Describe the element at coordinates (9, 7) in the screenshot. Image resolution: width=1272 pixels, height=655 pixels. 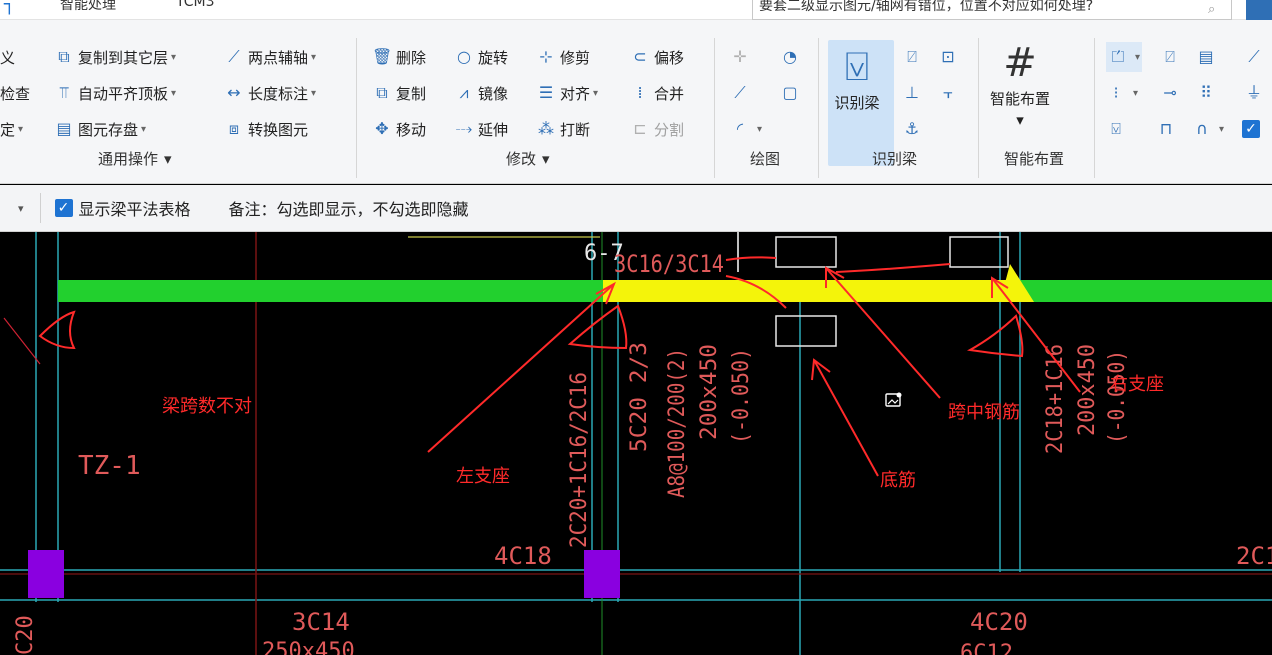
I see `app-logo-icon: ┐` at that location.